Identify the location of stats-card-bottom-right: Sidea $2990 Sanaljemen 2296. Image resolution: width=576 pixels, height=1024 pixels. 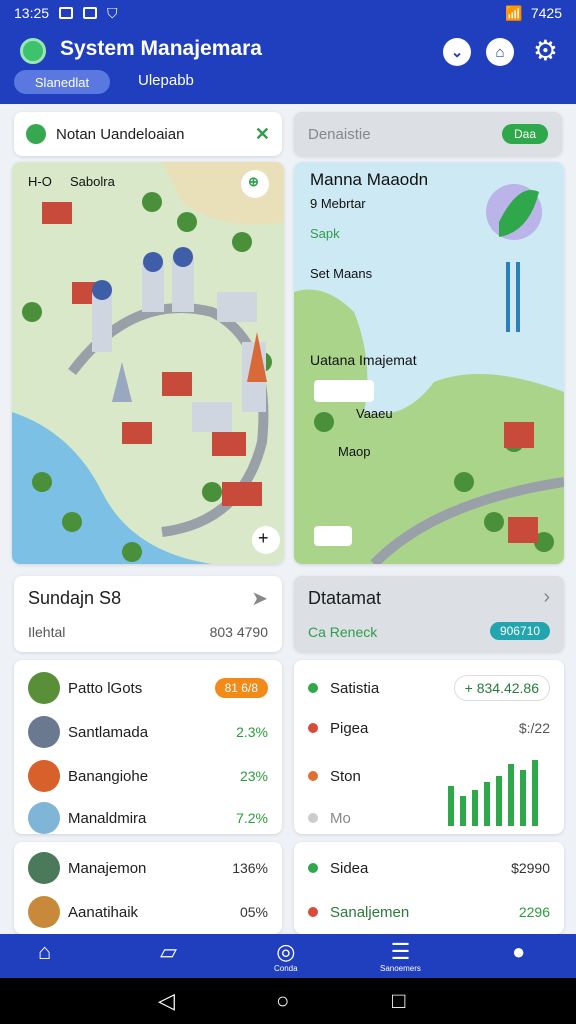
(429, 888).